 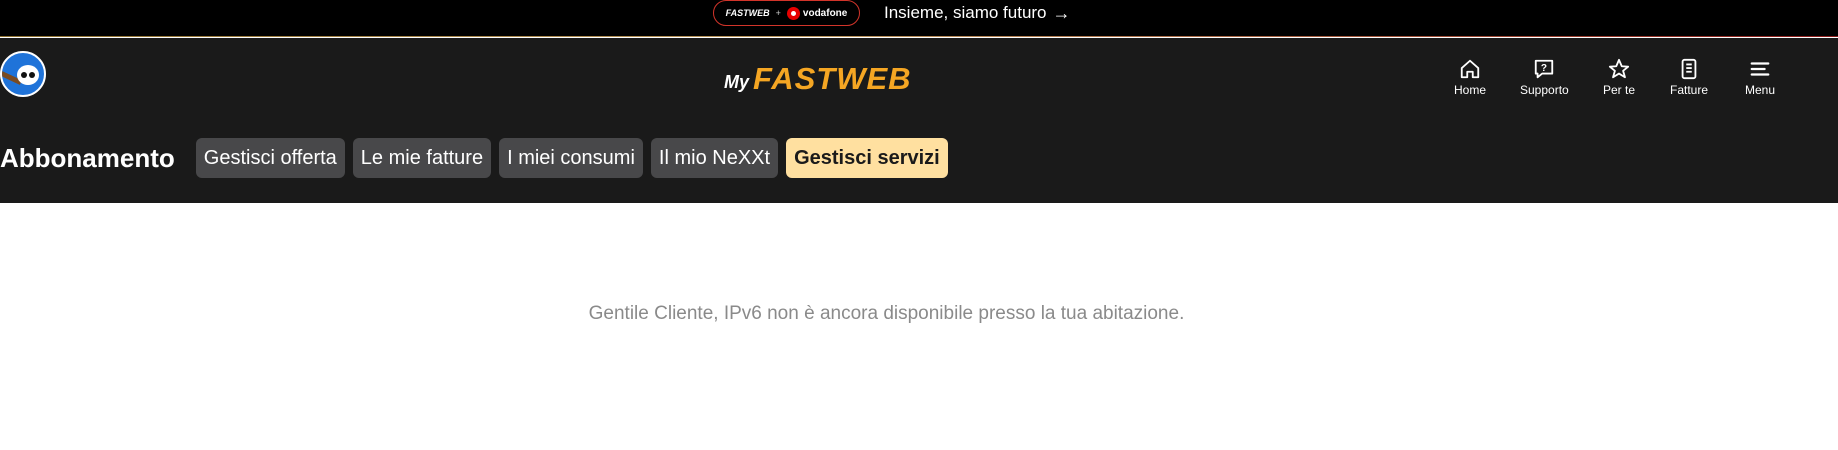 I want to click on panda-eye-left, so click(x=24, y=75).